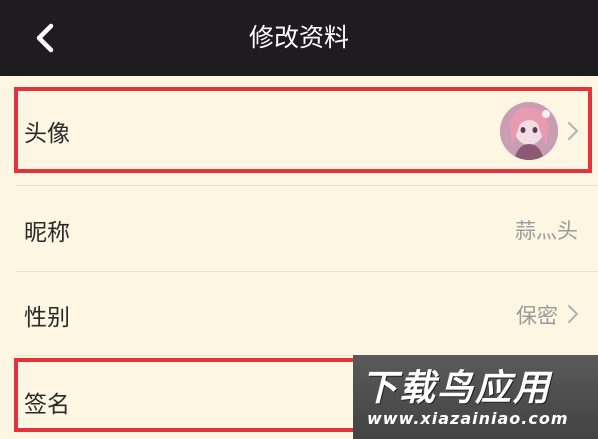 The width and height of the screenshot is (598, 439). What do you see at coordinates (47, 318) in the screenshot?
I see `gender-label: 性别` at bounding box center [47, 318].